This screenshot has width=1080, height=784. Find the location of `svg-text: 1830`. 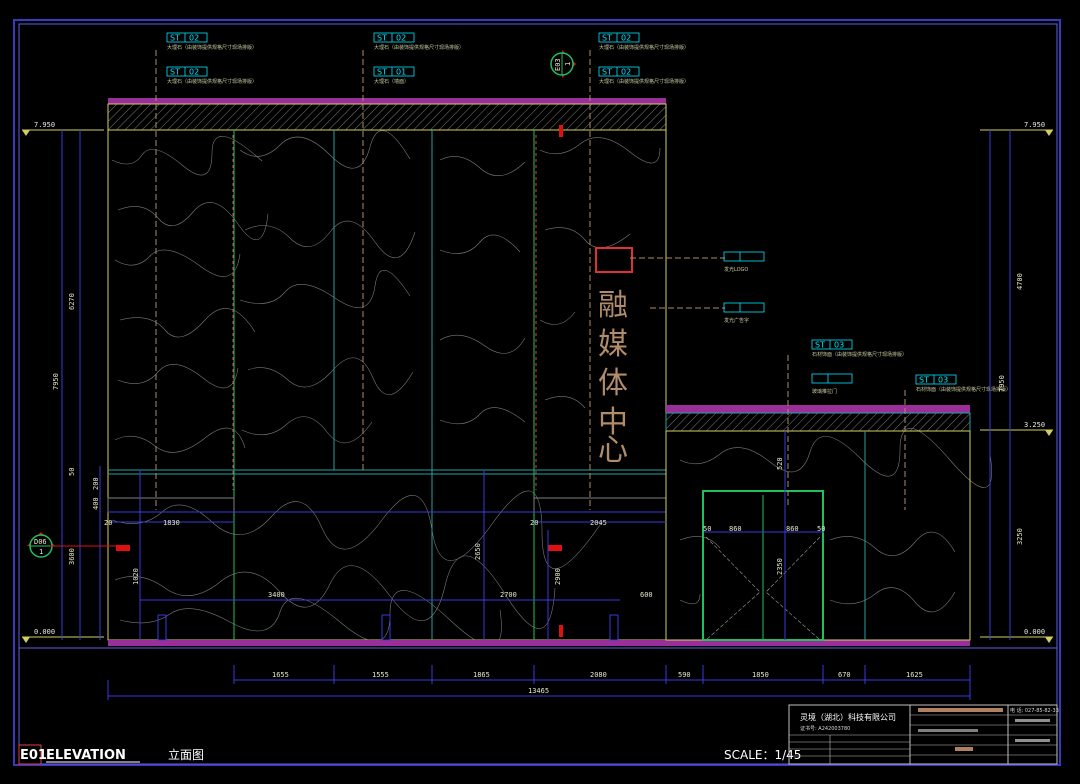

svg-text: 1830 is located at coordinates (171, 523).